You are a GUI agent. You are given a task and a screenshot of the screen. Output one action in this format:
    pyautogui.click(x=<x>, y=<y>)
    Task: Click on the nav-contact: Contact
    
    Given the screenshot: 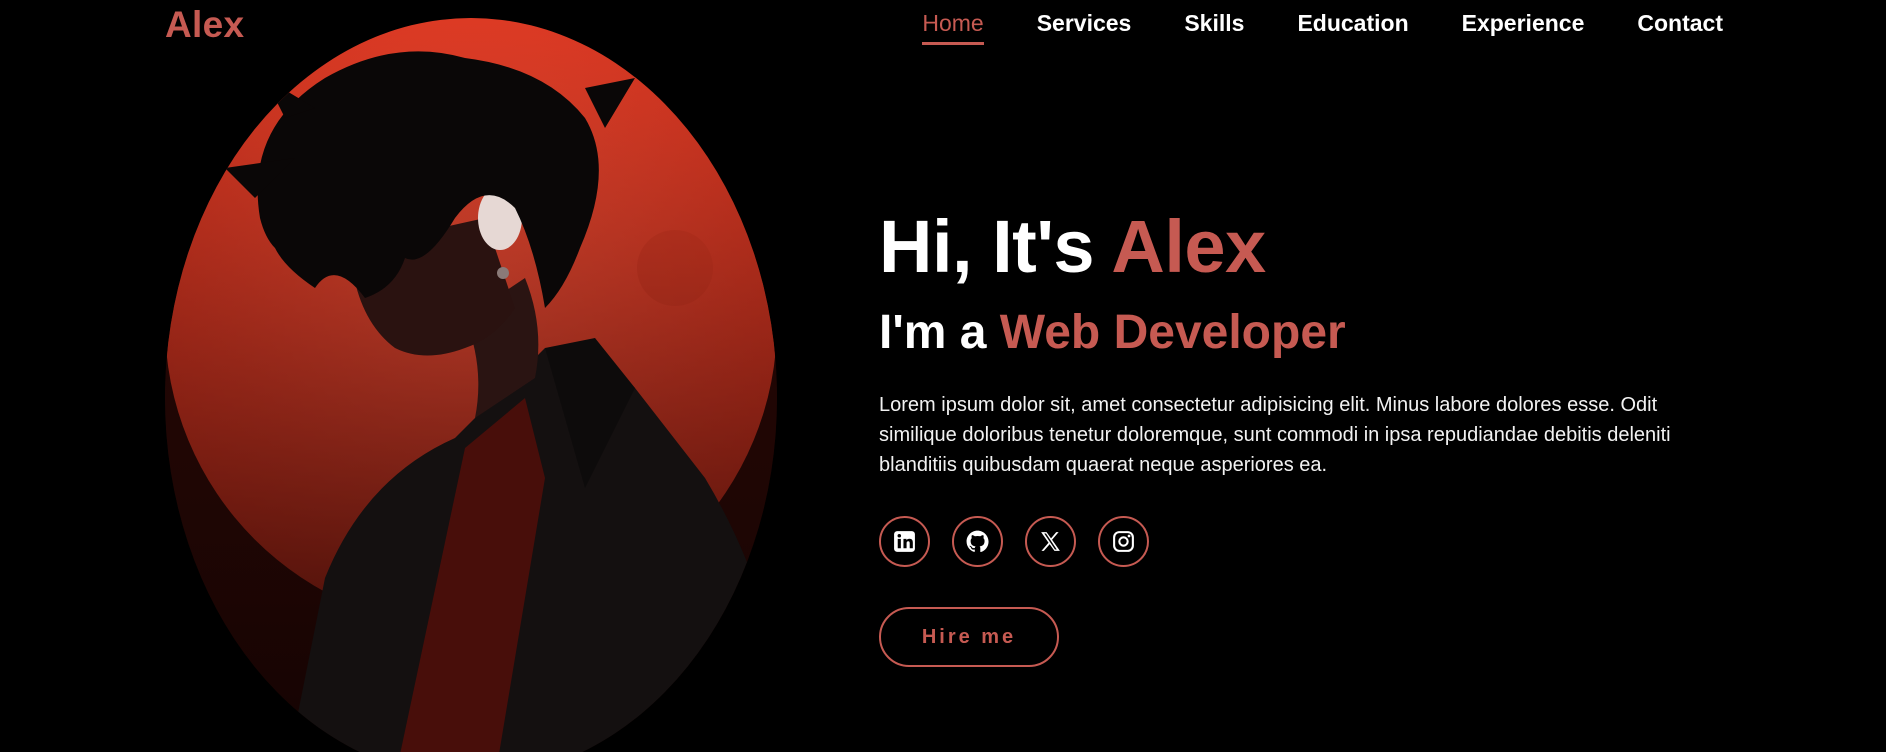 What is the action you would take?
    pyautogui.click(x=1680, y=27)
    